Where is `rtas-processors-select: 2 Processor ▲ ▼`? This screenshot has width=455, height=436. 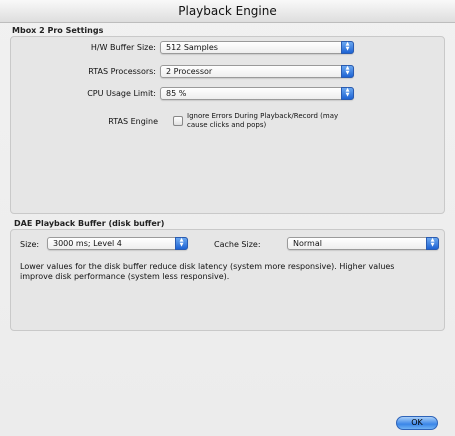 rtas-processors-select: 2 Processor ▲ ▼ is located at coordinates (257, 71).